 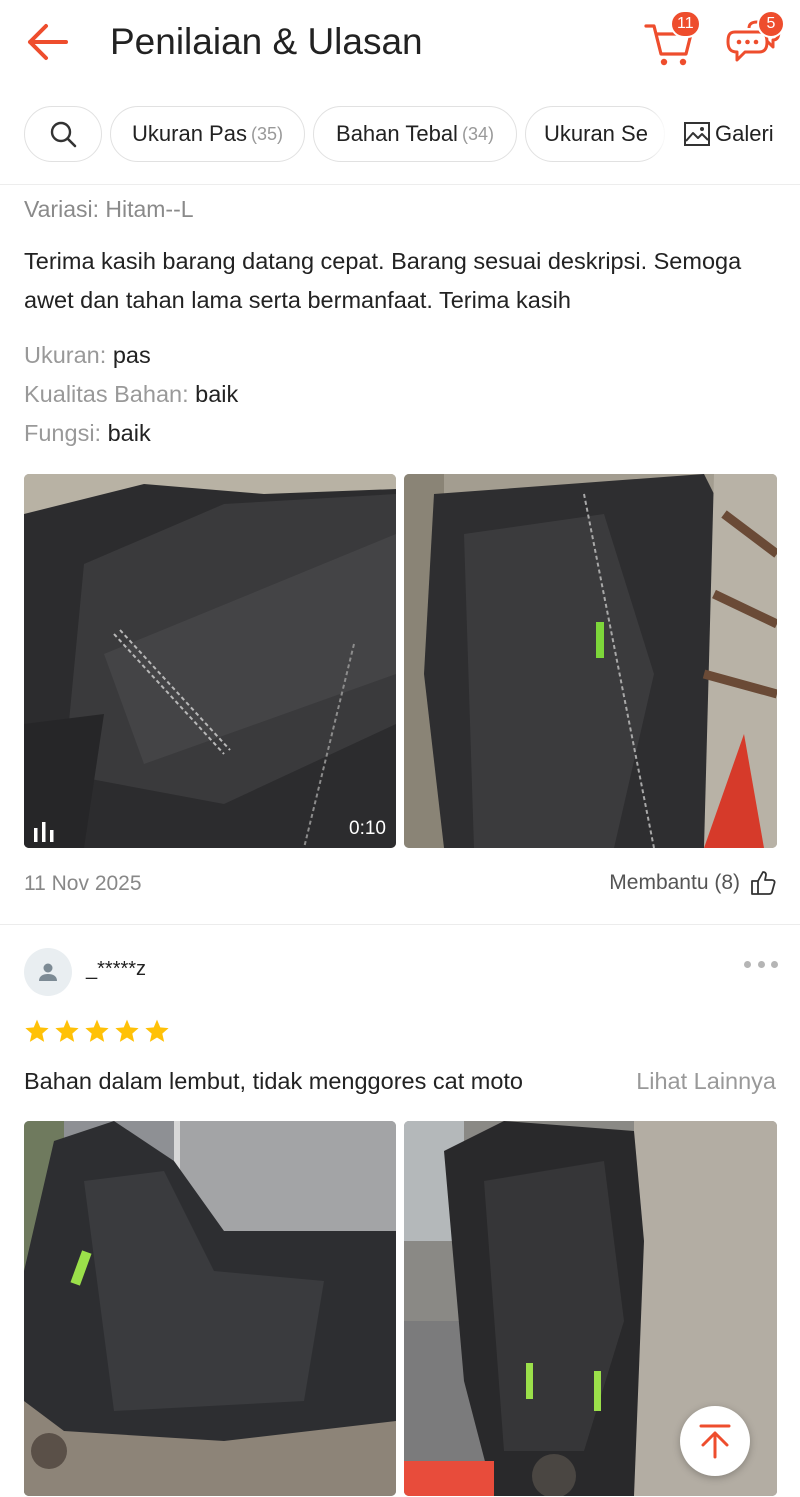 What do you see at coordinates (704, 1081) in the screenshot?
I see `see-more-link: Lihat Lainnya` at bounding box center [704, 1081].